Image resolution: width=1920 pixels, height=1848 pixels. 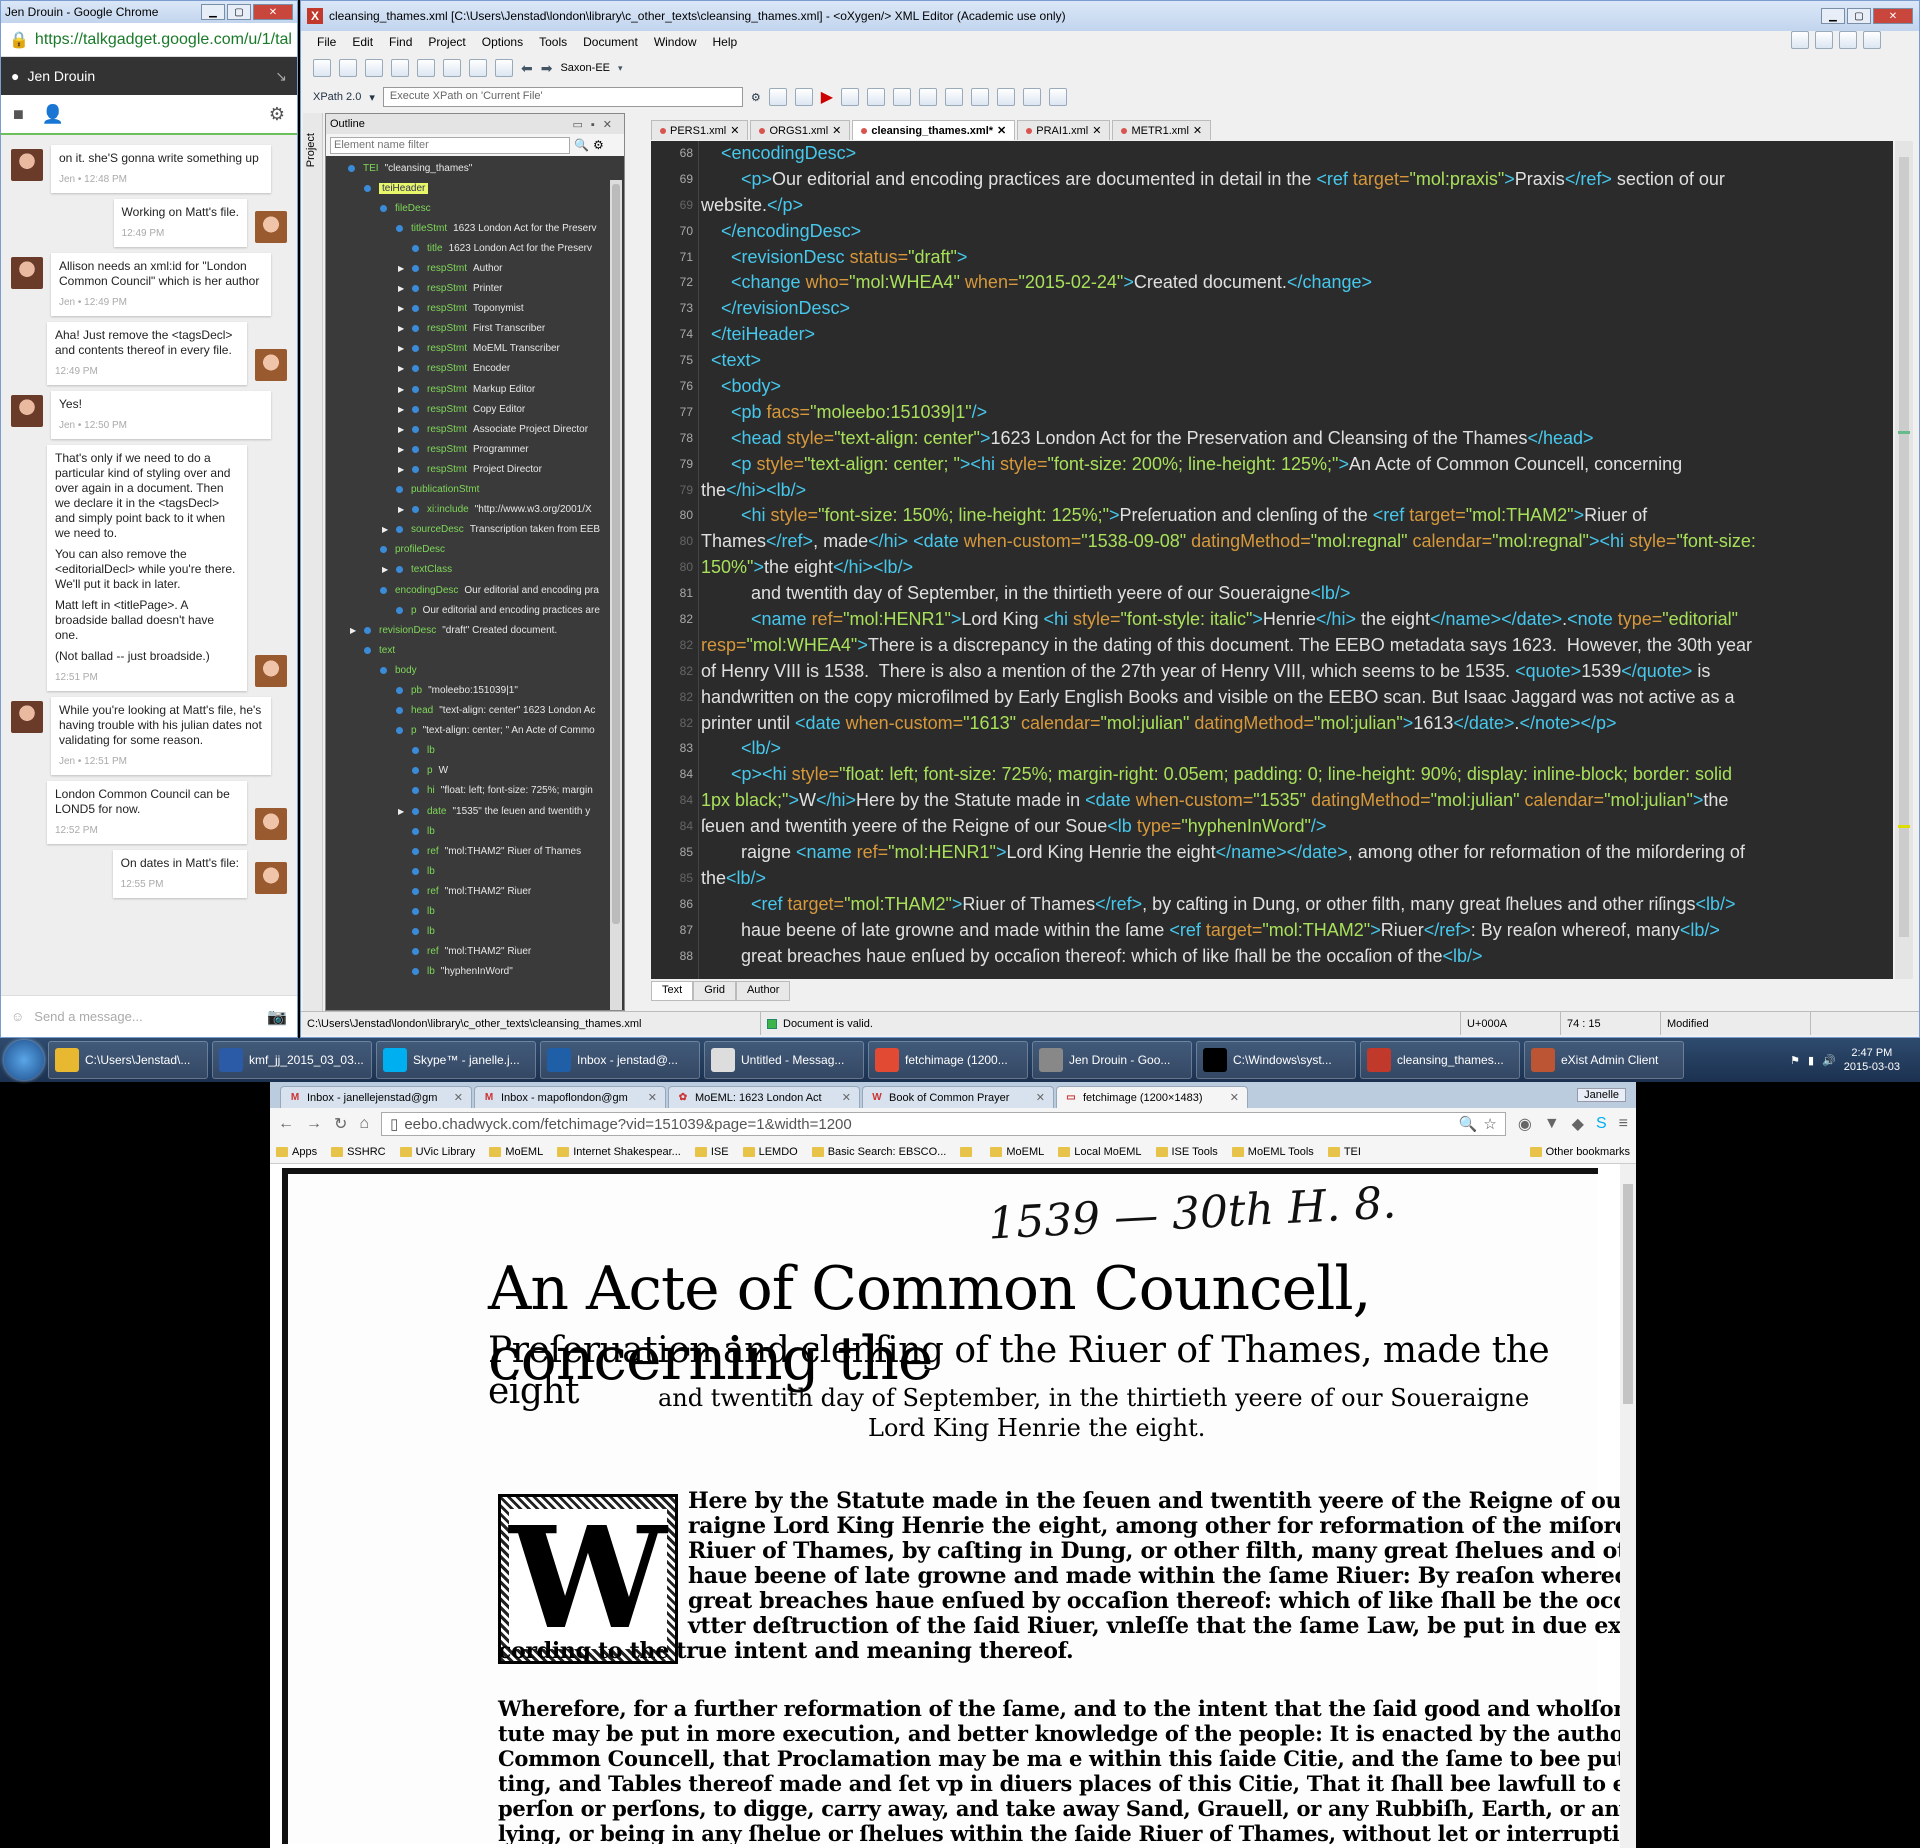 I want to click on outline-node: lb "hyphenInWord", so click(x=467, y=972).